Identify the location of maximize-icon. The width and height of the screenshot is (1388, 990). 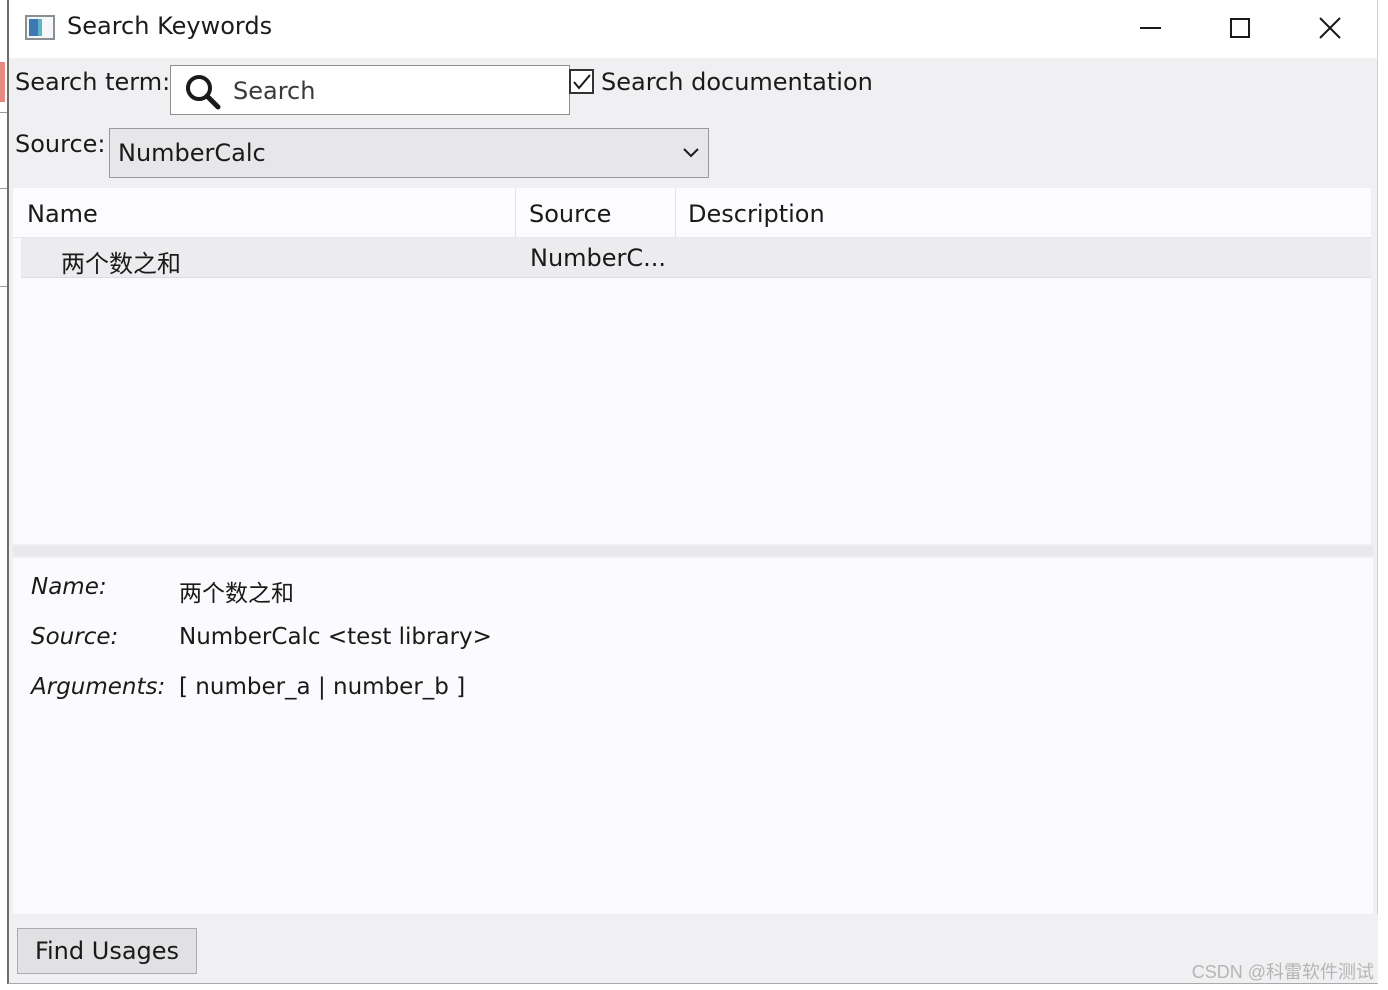
(1240, 28).